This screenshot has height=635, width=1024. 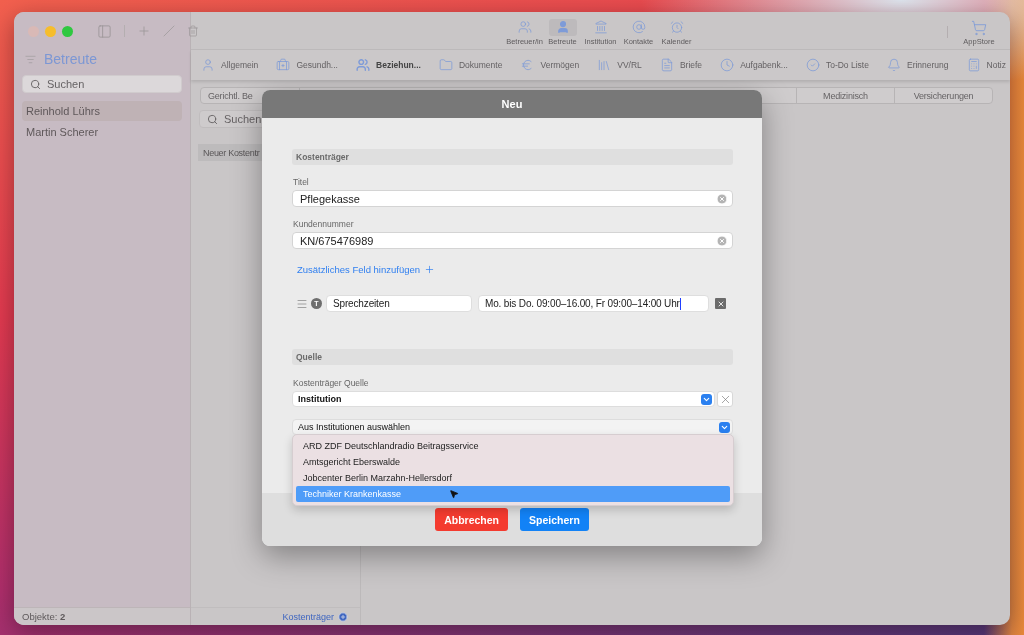 I want to click on section-header: Quelle, so click(x=512, y=357).